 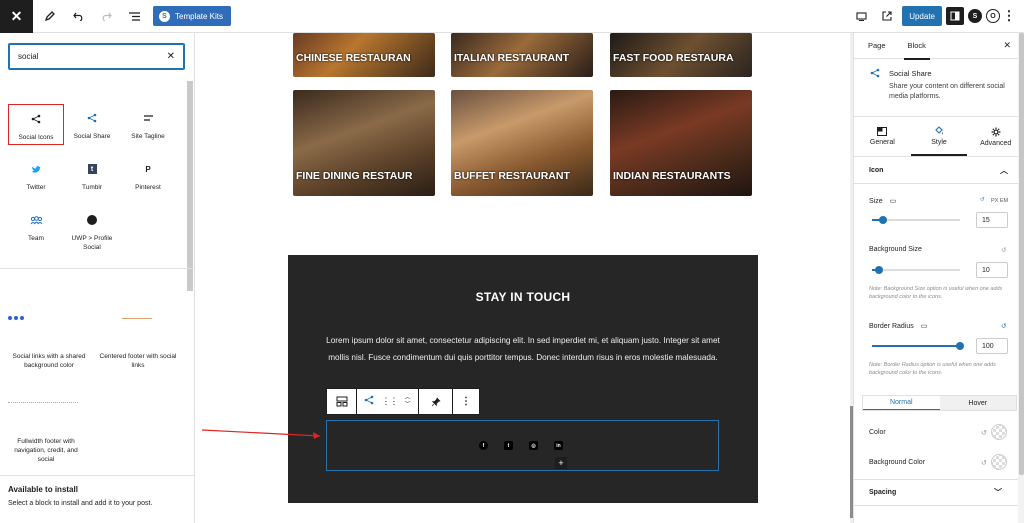 I want to click on plugin-circle-icon: O, so click(x=993, y=16).